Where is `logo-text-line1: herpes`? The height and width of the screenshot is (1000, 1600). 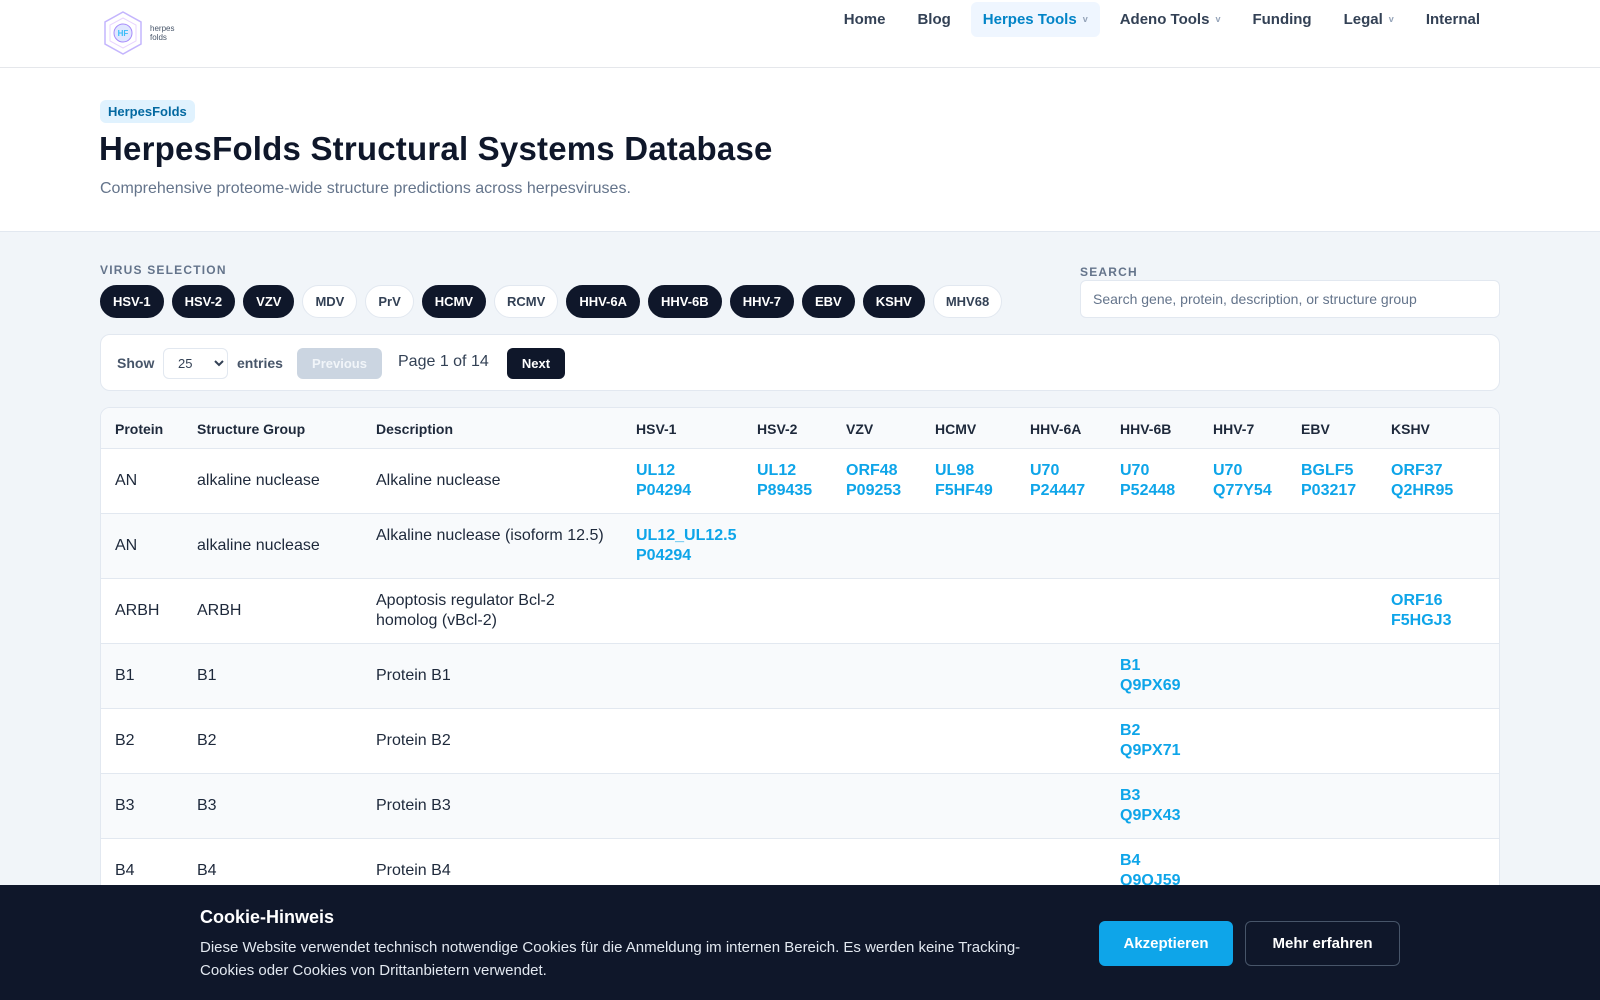
logo-text-line1: herpes is located at coordinates (162, 28).